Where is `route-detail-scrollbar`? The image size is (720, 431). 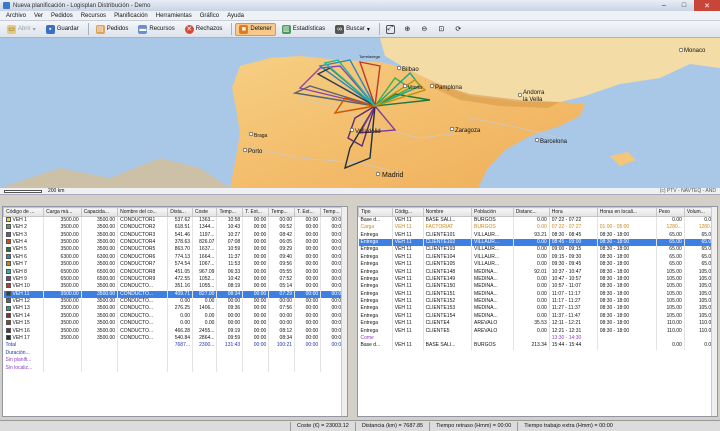
route-detail-scrollbar is located at coordinates (714, 311).